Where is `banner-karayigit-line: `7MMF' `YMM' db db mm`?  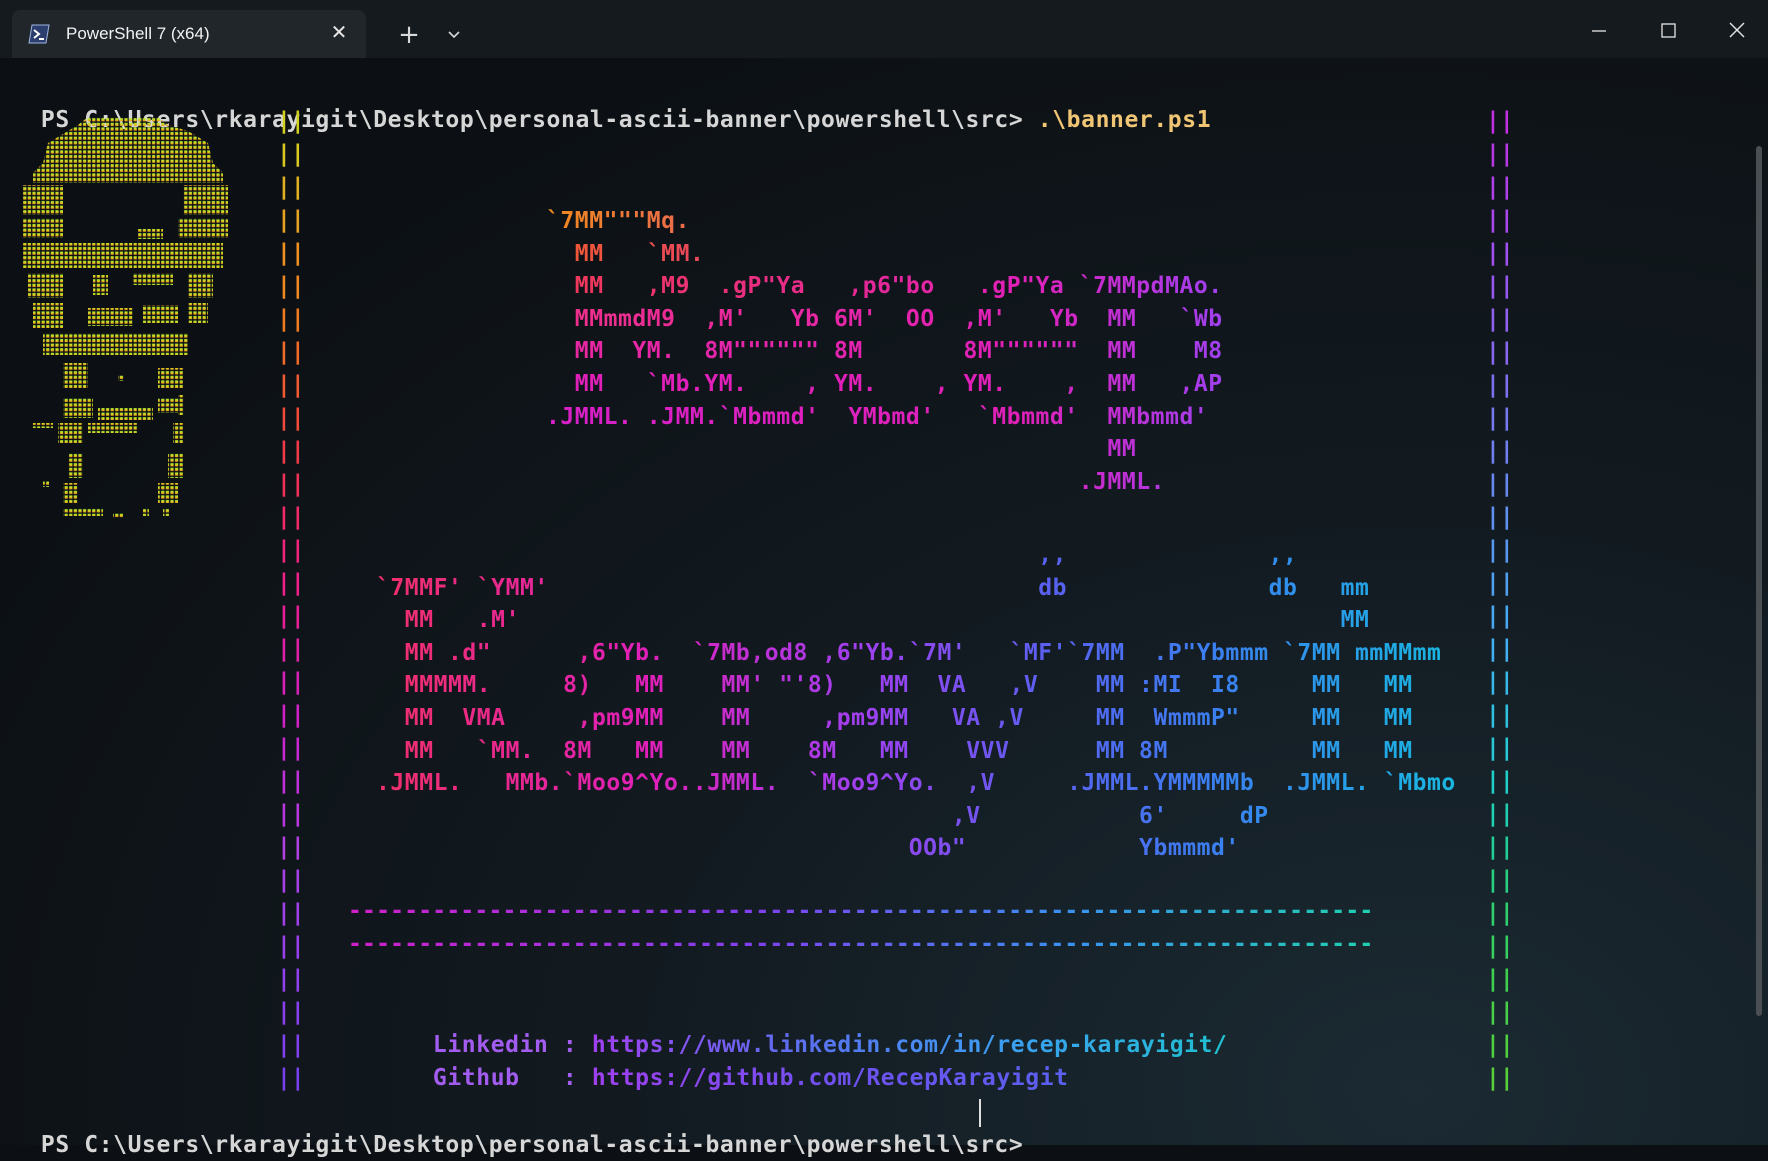
banner-karayigit-line: `7MMF' `YMM' db db mm is located at coordinates (916, 588).